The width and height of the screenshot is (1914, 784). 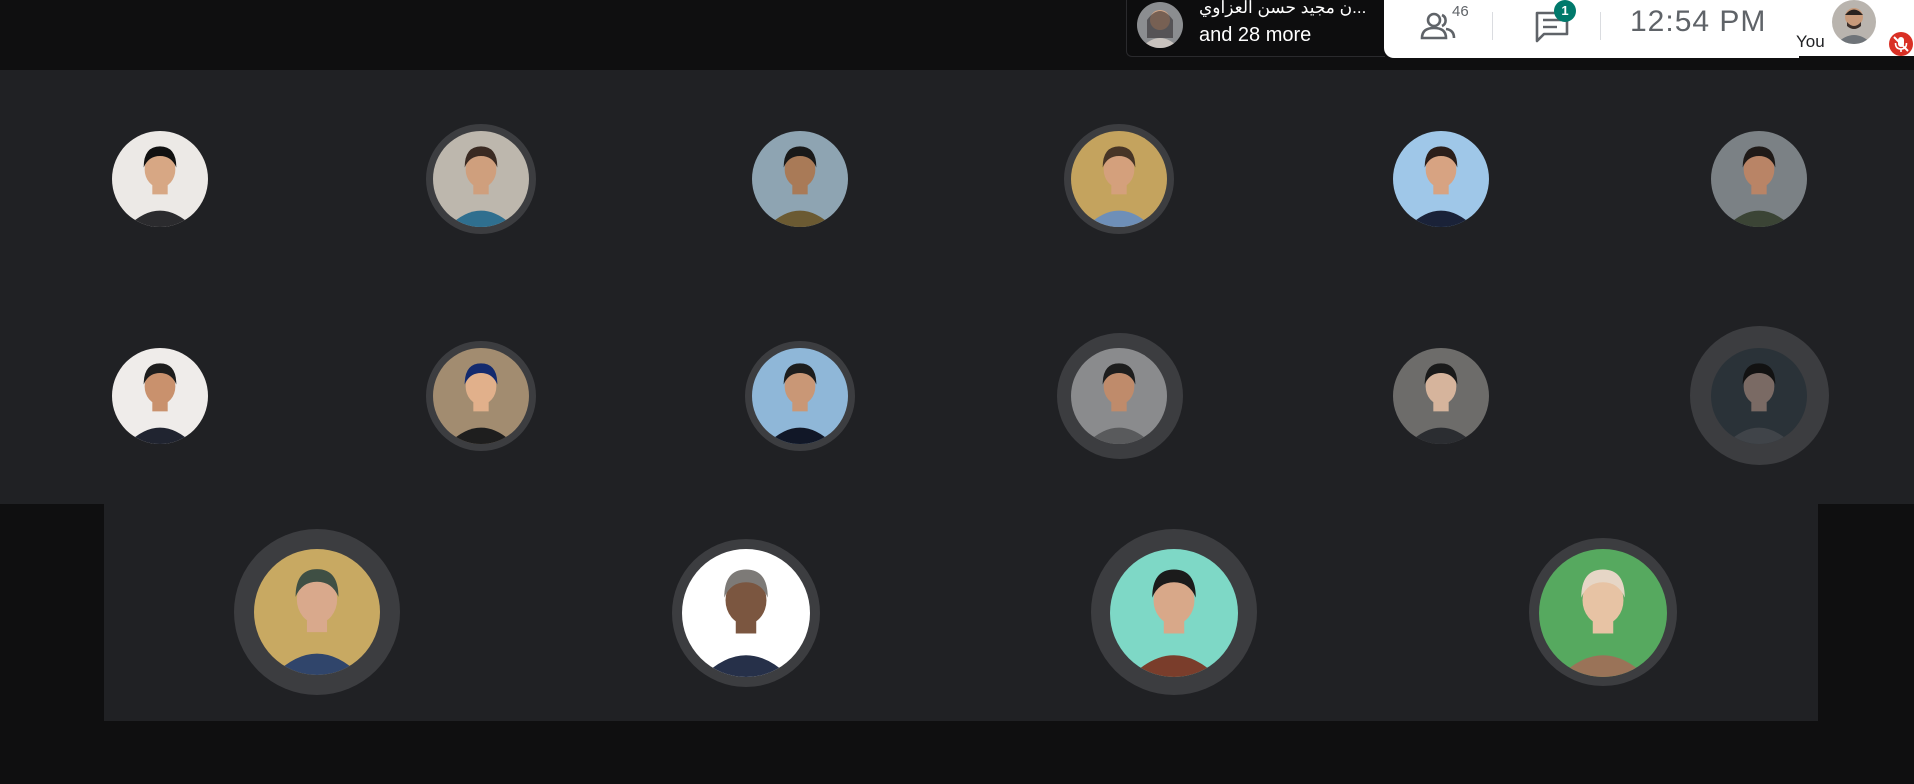 What do you see at coordinates (1810, 41) in the screenshot?
I see `self-label: You` at bounding box center [1810, 41].